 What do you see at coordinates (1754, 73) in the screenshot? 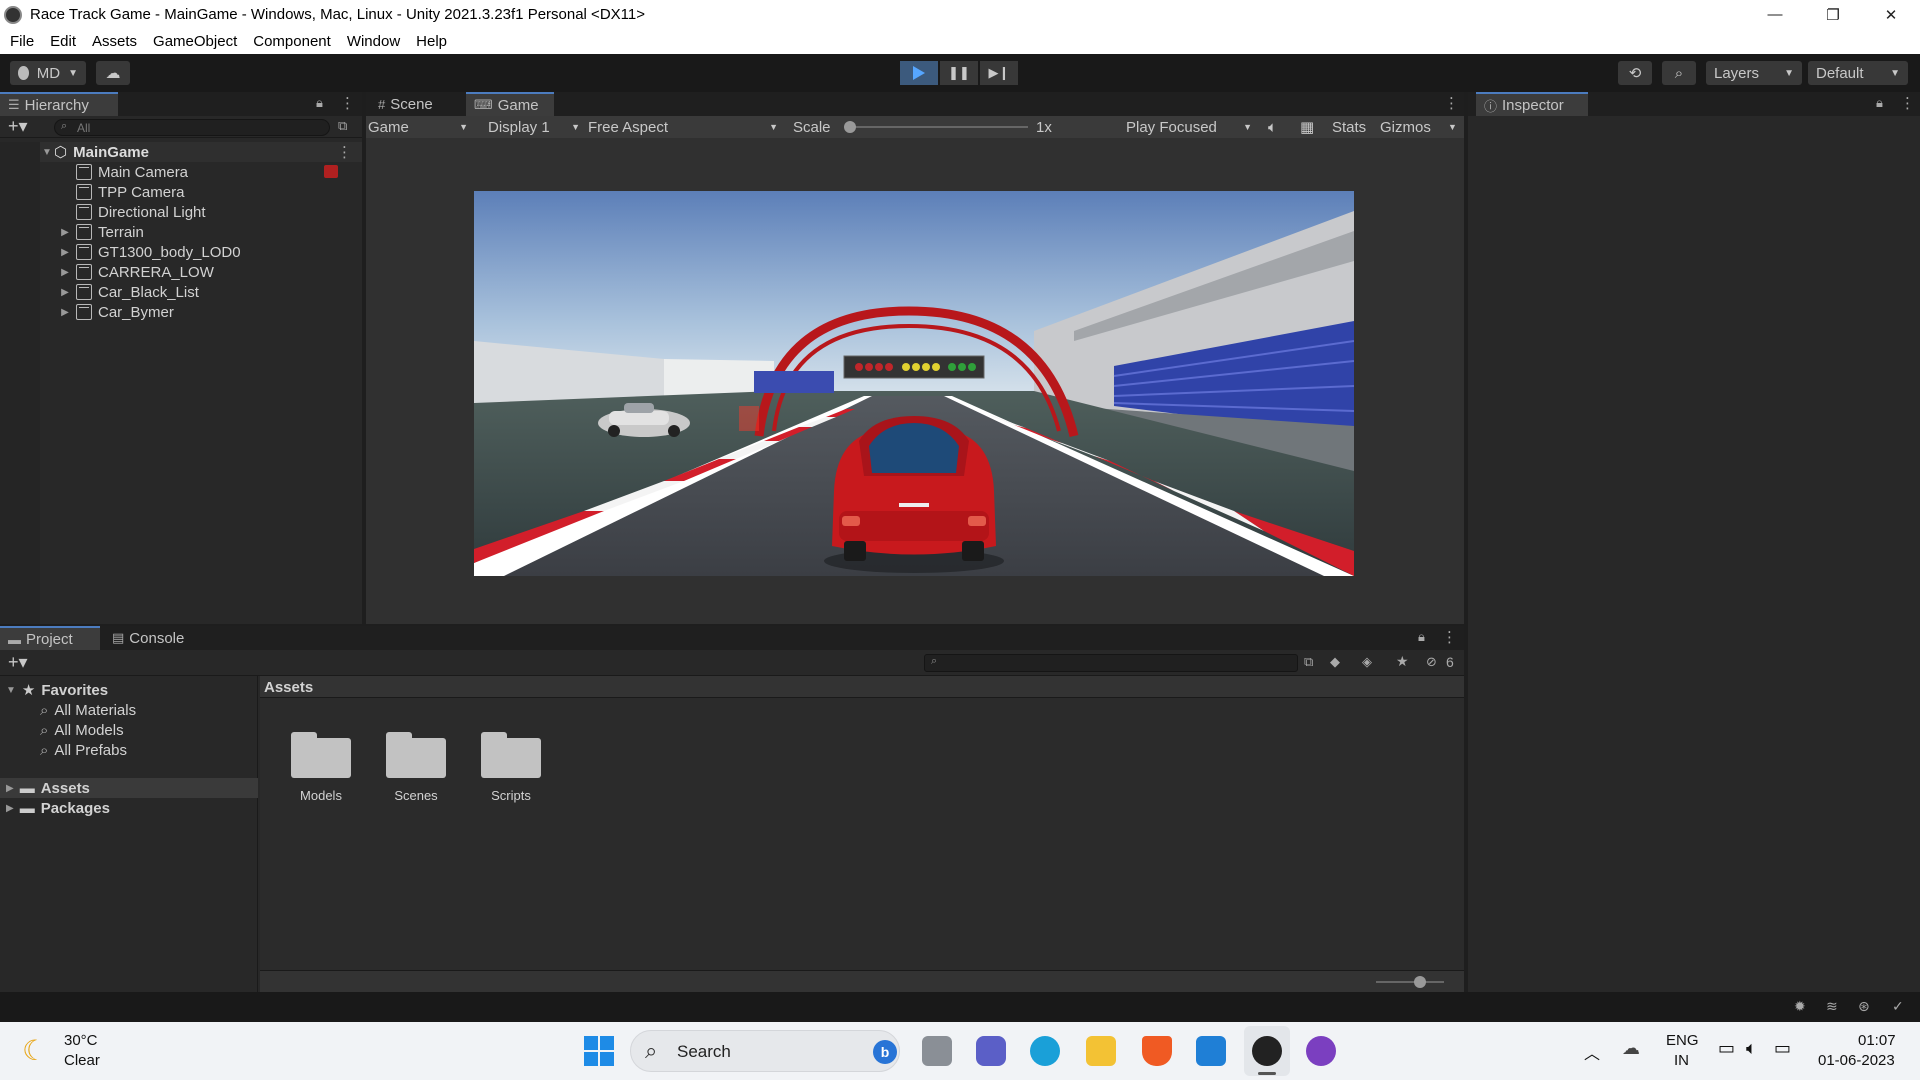
I see `layers-dropdown: Layers ▼` at bounding box center [1754, 73].